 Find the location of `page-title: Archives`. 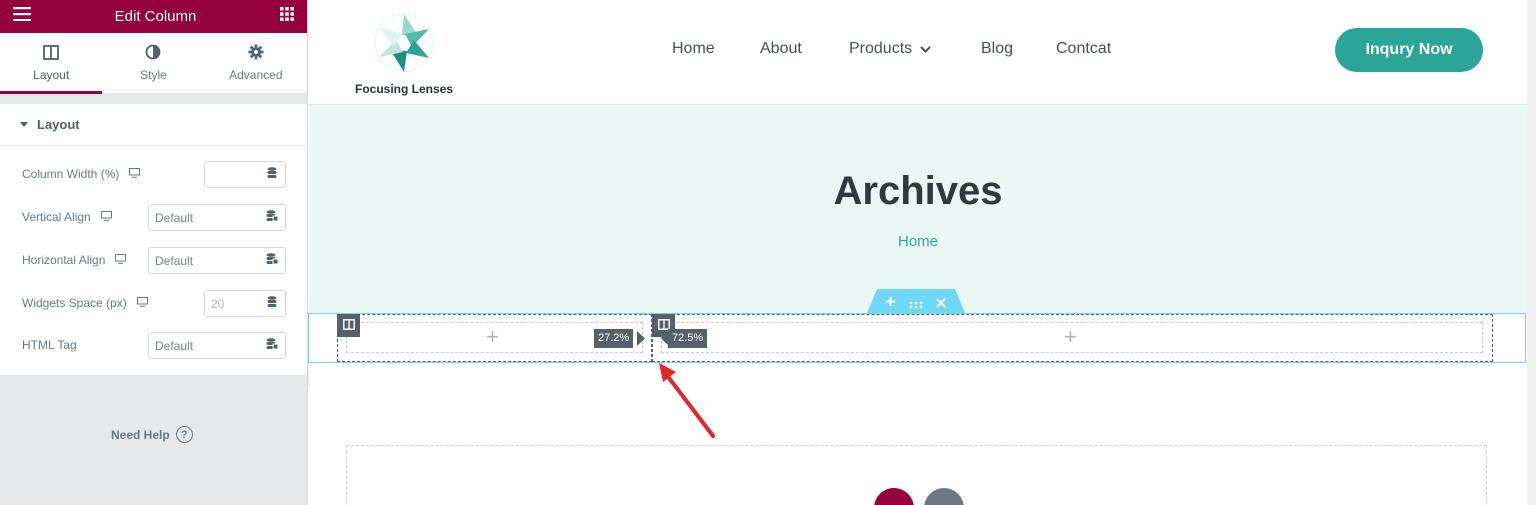

page-title: Archives is located at coordinates (918, 191).